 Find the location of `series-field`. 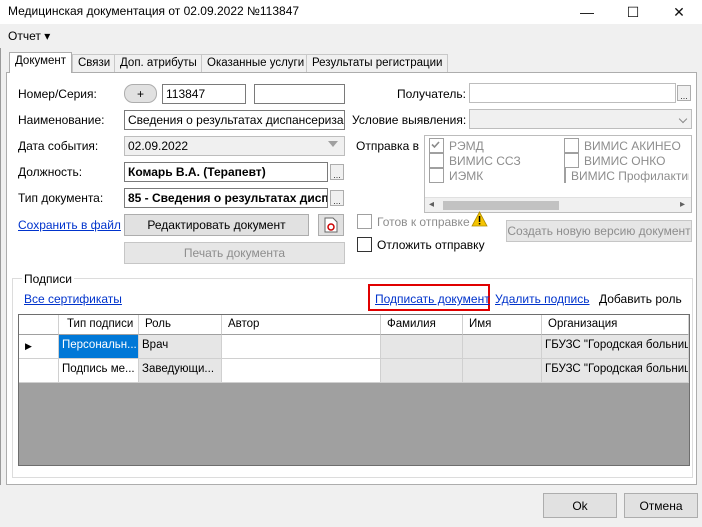

series-field is located at coordinates (299, 94).